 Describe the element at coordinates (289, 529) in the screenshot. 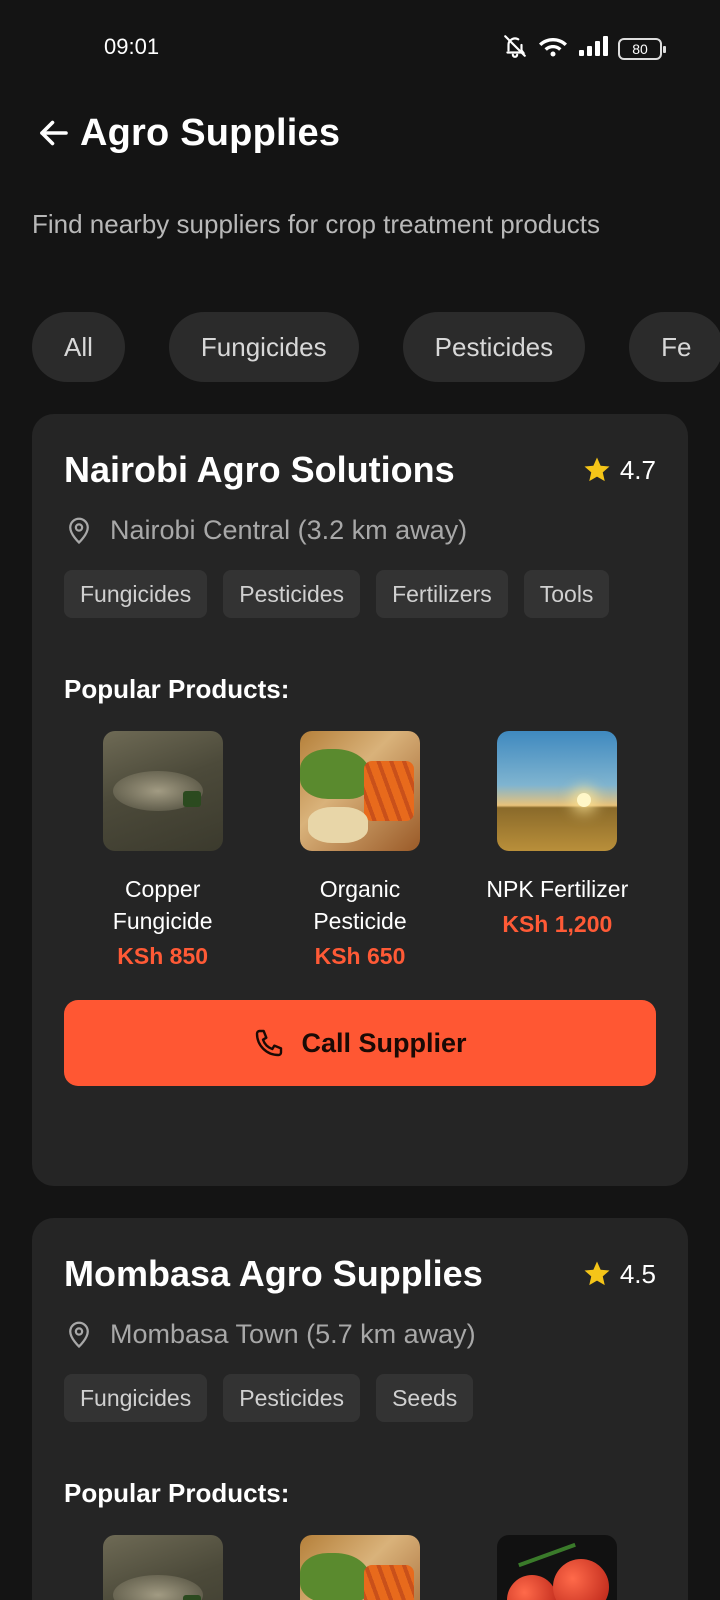

I see `location-text: Nairobi Central (3.2 km away)` at that location.